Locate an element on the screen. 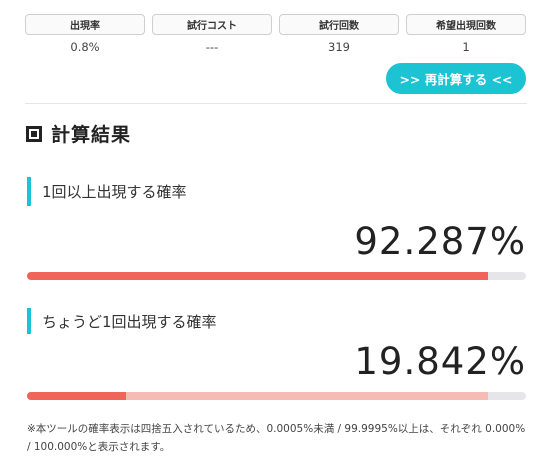  result-label-text: ちょうど1回出現する確率 is located at coordinates (129, 321).